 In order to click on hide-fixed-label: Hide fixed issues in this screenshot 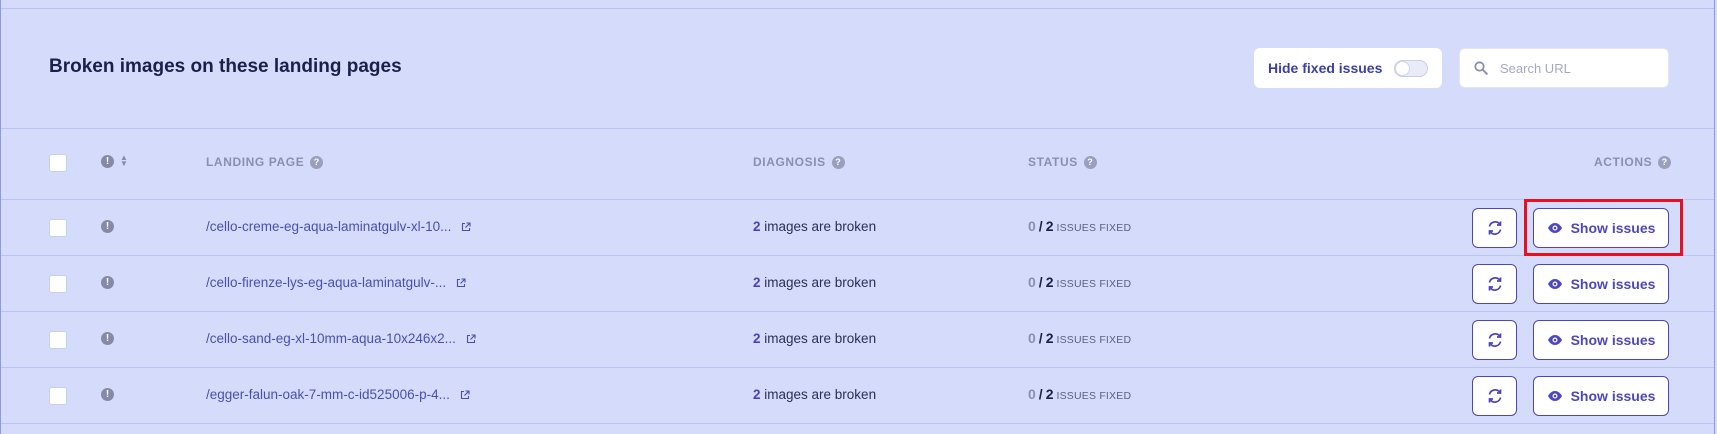, I will do `click(1325, 68)`.